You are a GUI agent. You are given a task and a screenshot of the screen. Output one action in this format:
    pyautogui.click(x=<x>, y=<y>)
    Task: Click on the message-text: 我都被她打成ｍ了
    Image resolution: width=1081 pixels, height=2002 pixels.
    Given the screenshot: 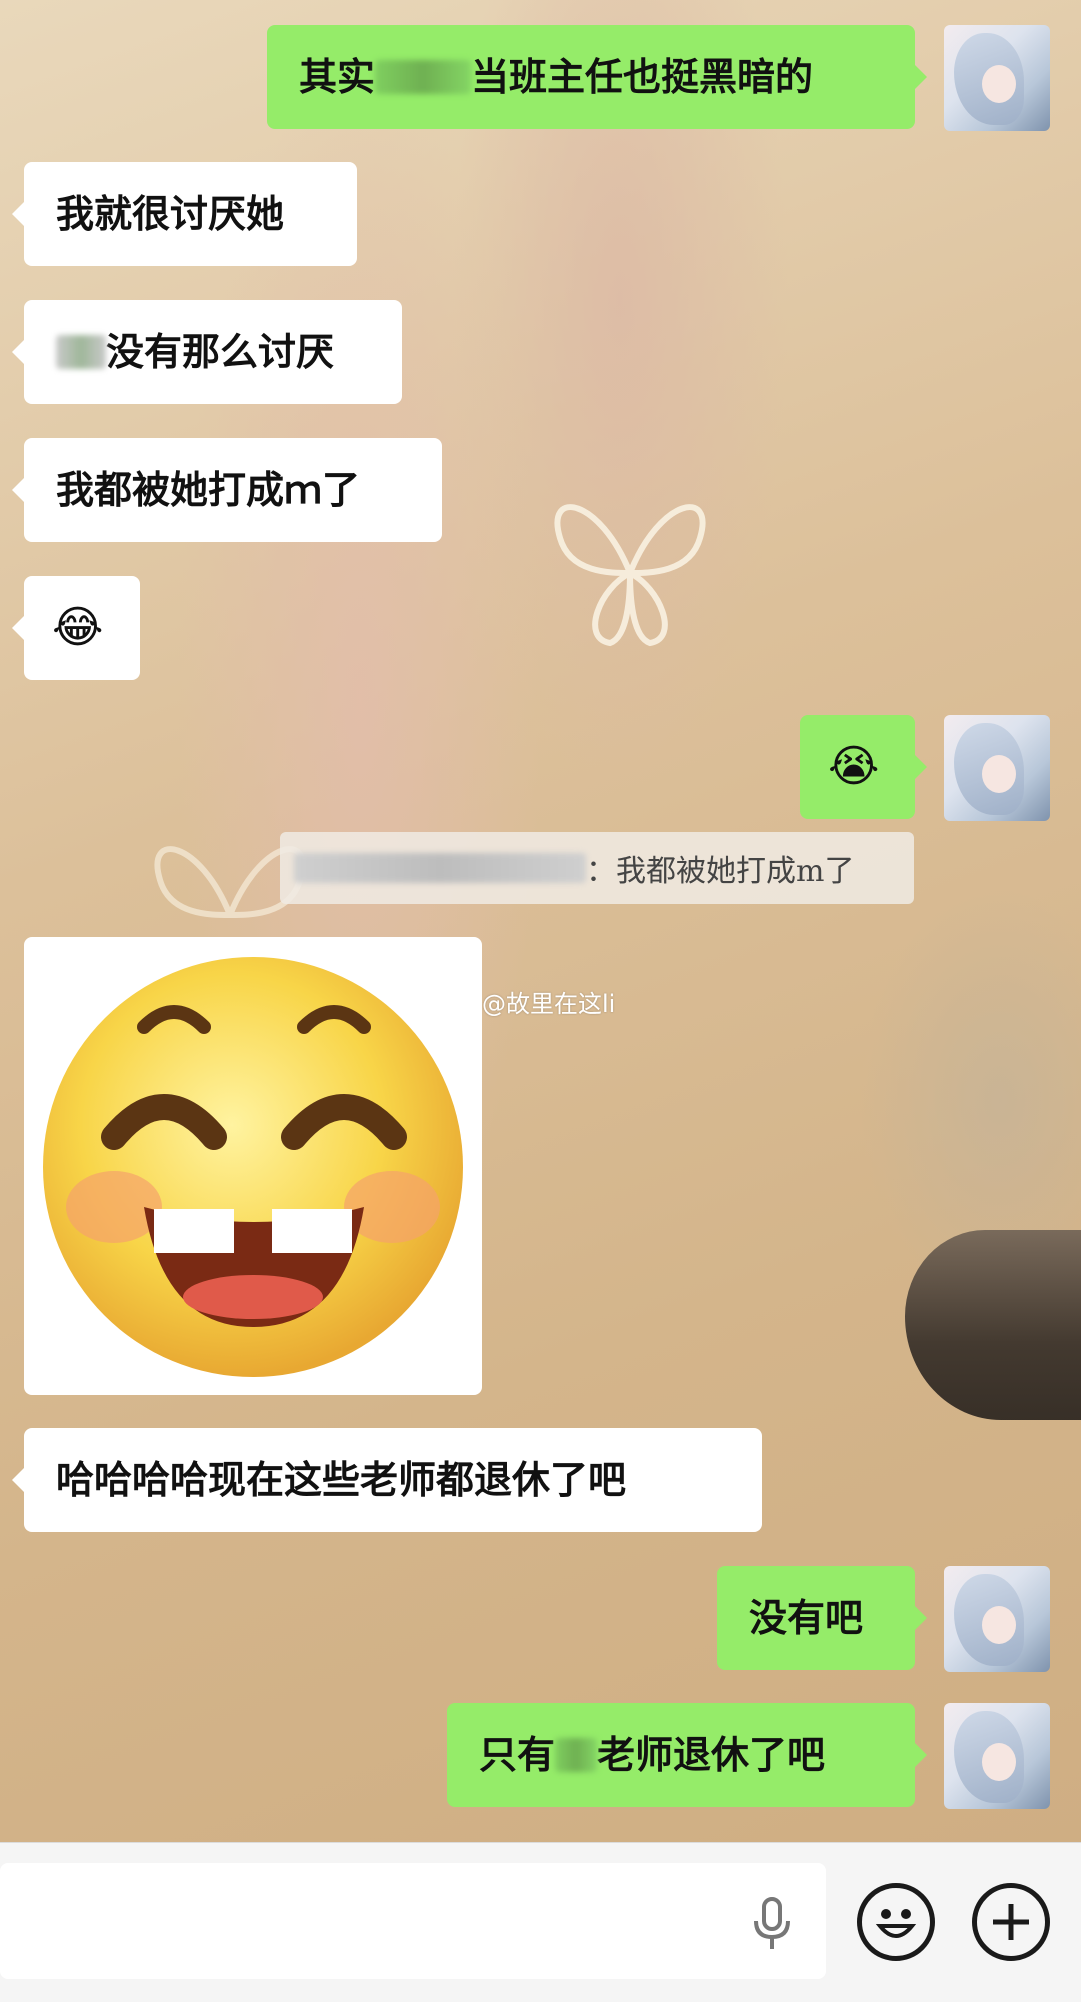 What is the action you would take?
    pyautogui.click(x=208, y=489)
    